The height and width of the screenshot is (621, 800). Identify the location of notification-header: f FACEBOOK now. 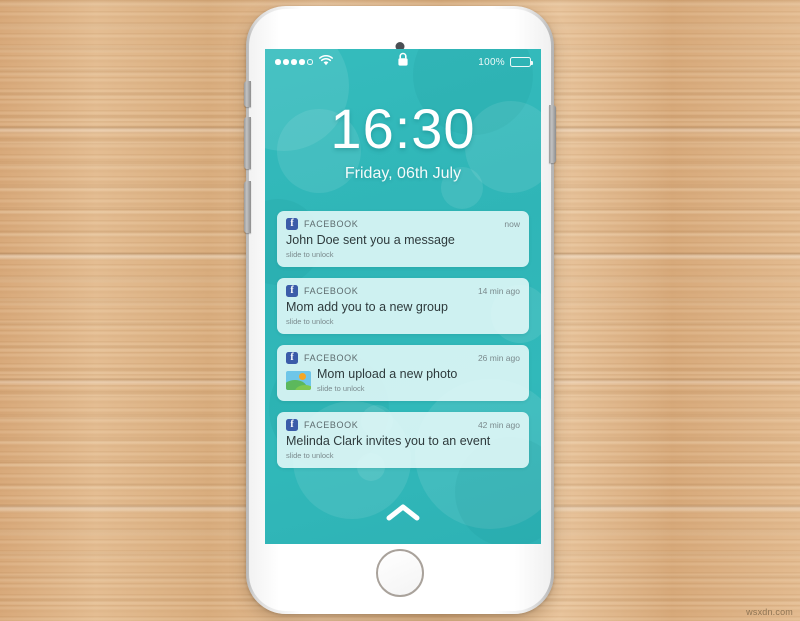
(403, 224).